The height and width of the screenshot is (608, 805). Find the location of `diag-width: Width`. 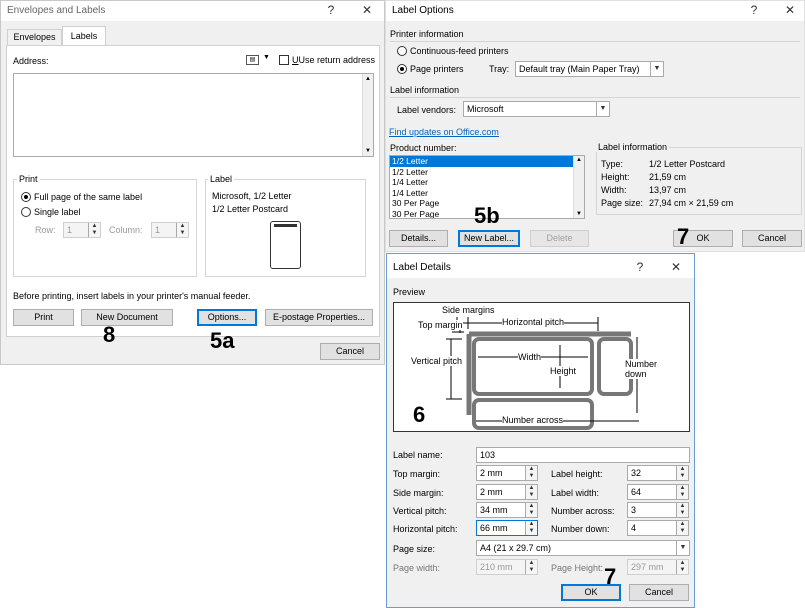

diag-width: Width is located at coordinates (530, 357).